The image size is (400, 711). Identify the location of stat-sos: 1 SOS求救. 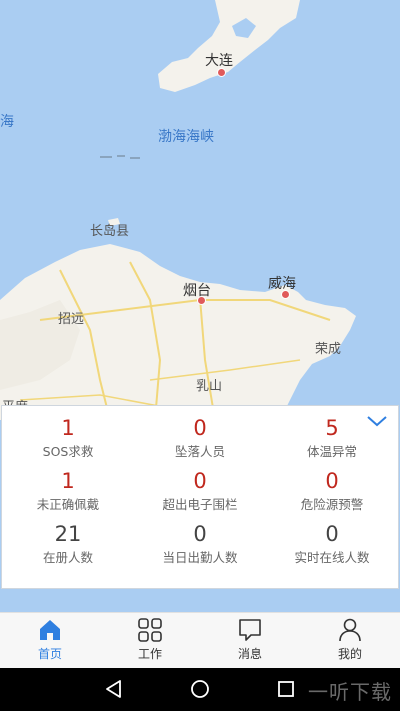
(68, 438).